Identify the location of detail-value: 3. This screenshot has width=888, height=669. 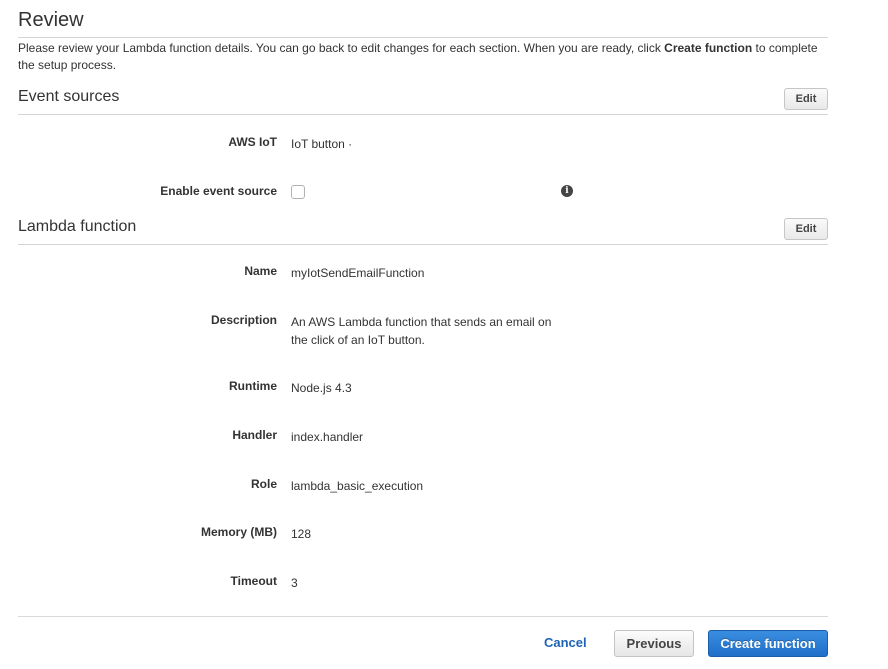
(294, 583).